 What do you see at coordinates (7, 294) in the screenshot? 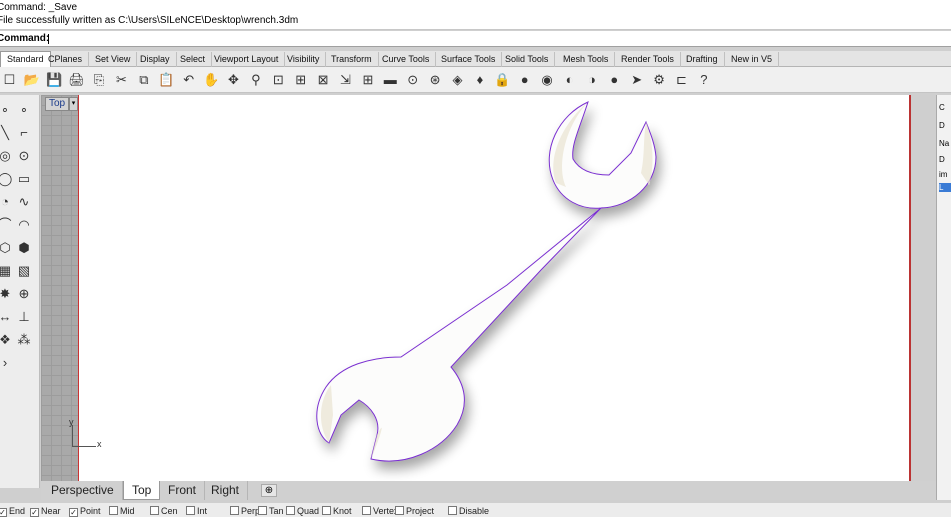
I see `rotate-icon: ✸` at bounding box center [7, 294].